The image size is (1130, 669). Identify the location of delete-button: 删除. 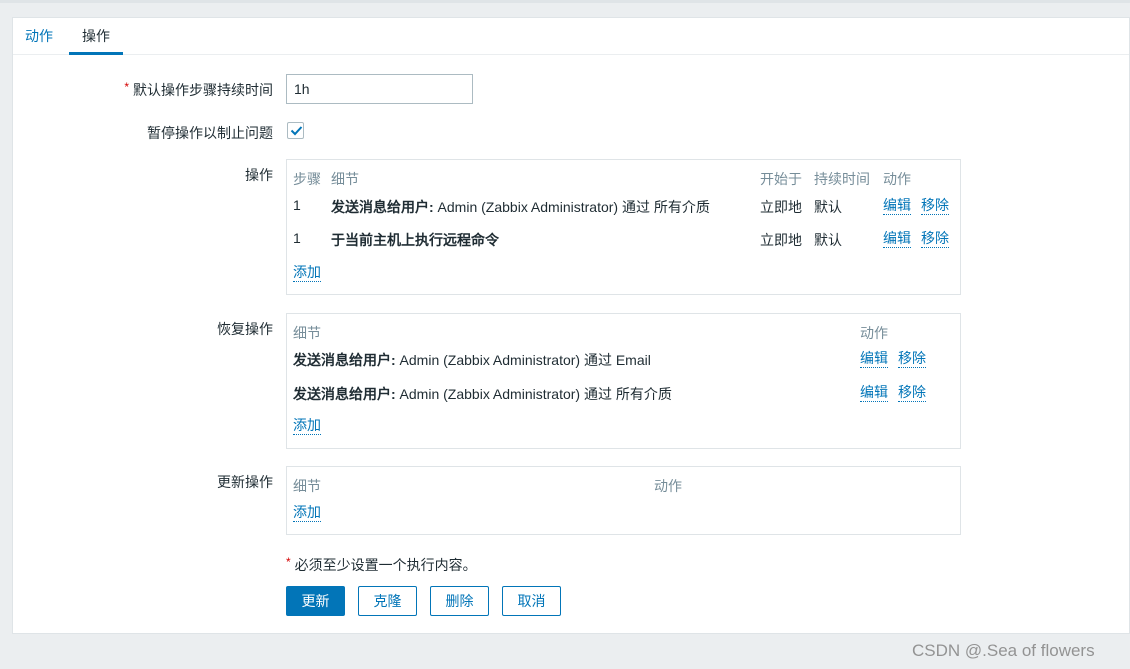
(459, 601).